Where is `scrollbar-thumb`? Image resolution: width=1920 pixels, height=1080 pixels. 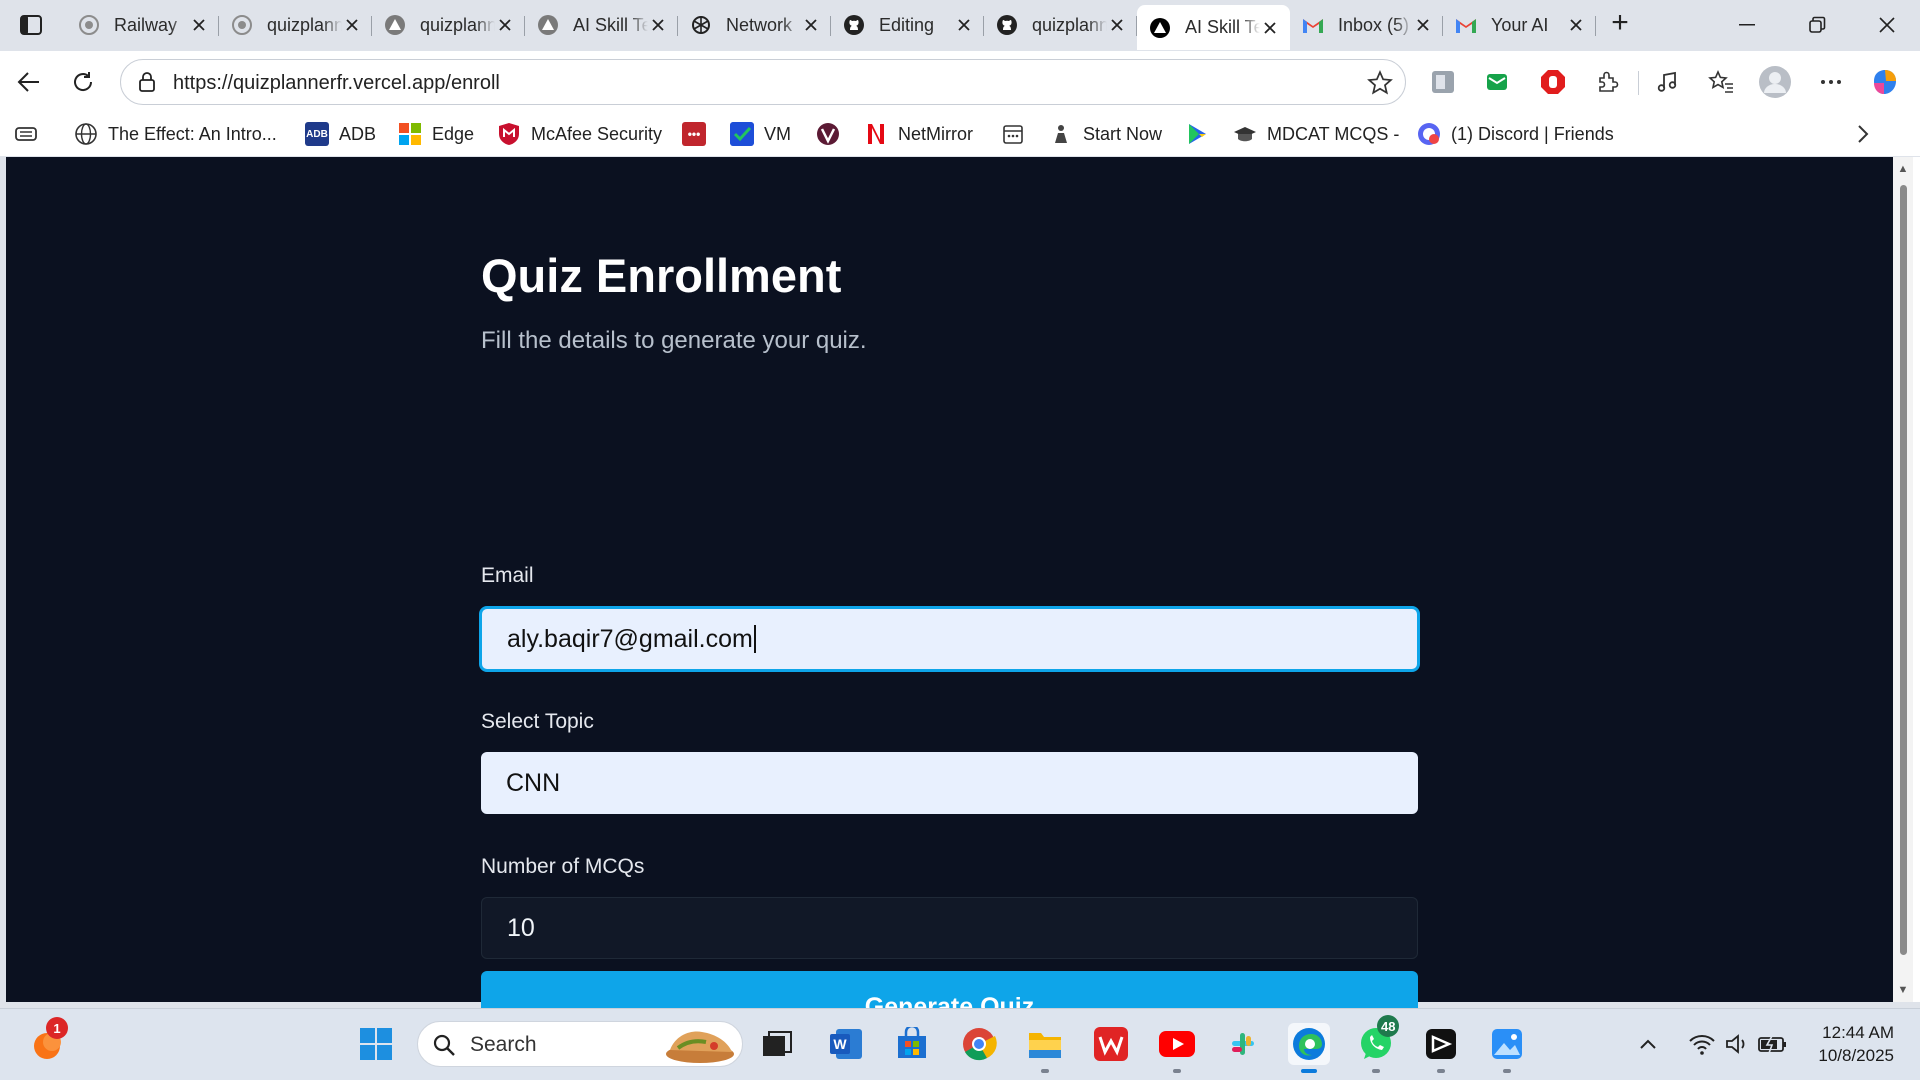 scrollbar-thumb is located at coordinates (1903, 570).